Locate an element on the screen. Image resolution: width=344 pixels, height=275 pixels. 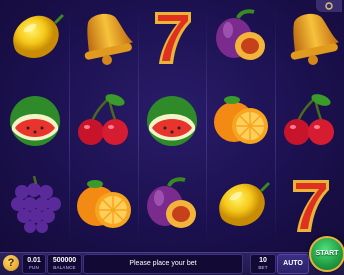
start-button: START is located at coordinates (326, 254).